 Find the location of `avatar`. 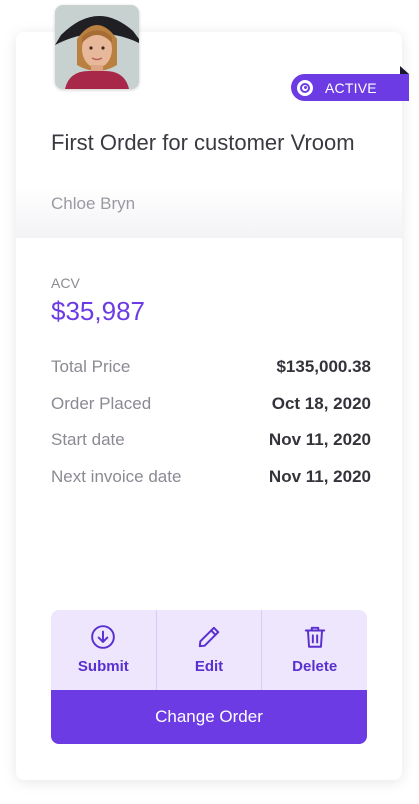

avatar is located at coordinates (97, 47).